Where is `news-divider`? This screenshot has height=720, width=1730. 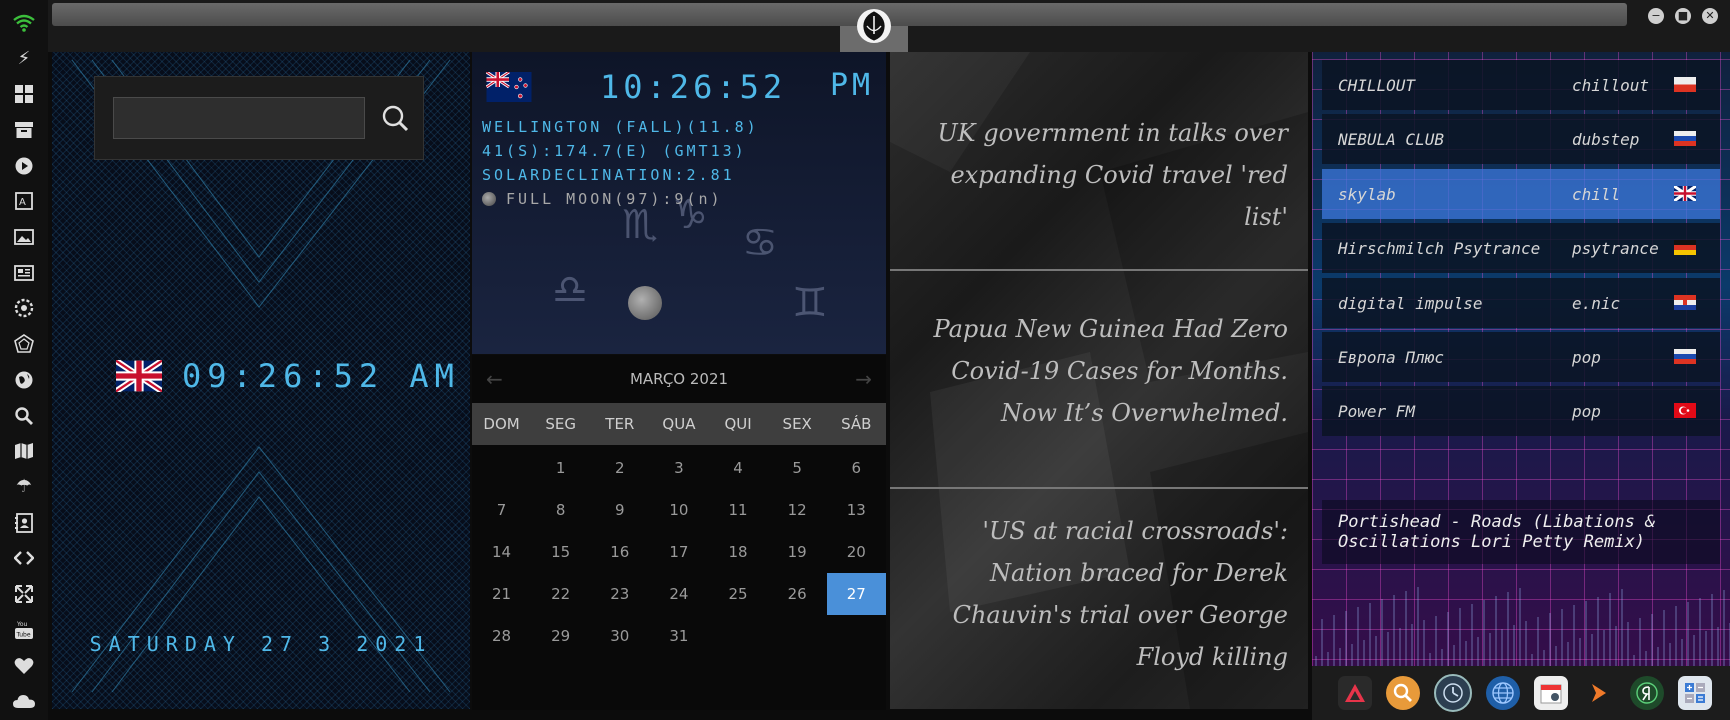
news-divider is located at coordinates (1099, 270).